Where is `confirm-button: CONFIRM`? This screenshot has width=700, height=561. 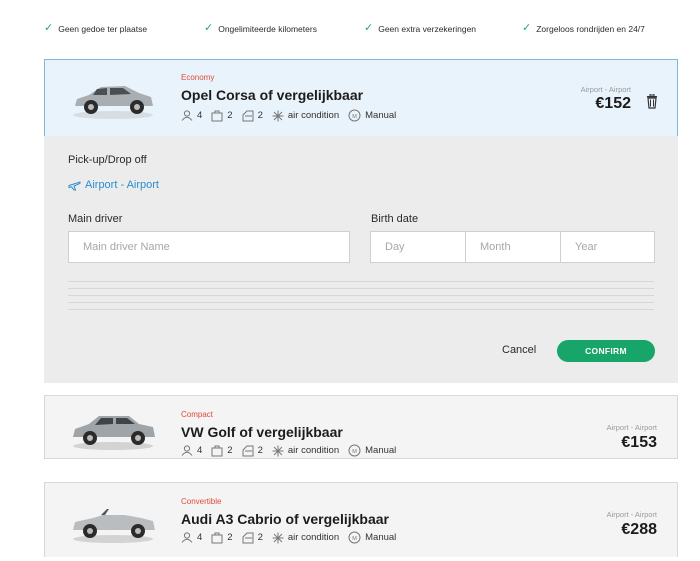
confirm-button: CONFIRM is located at coordinates (606, 351).